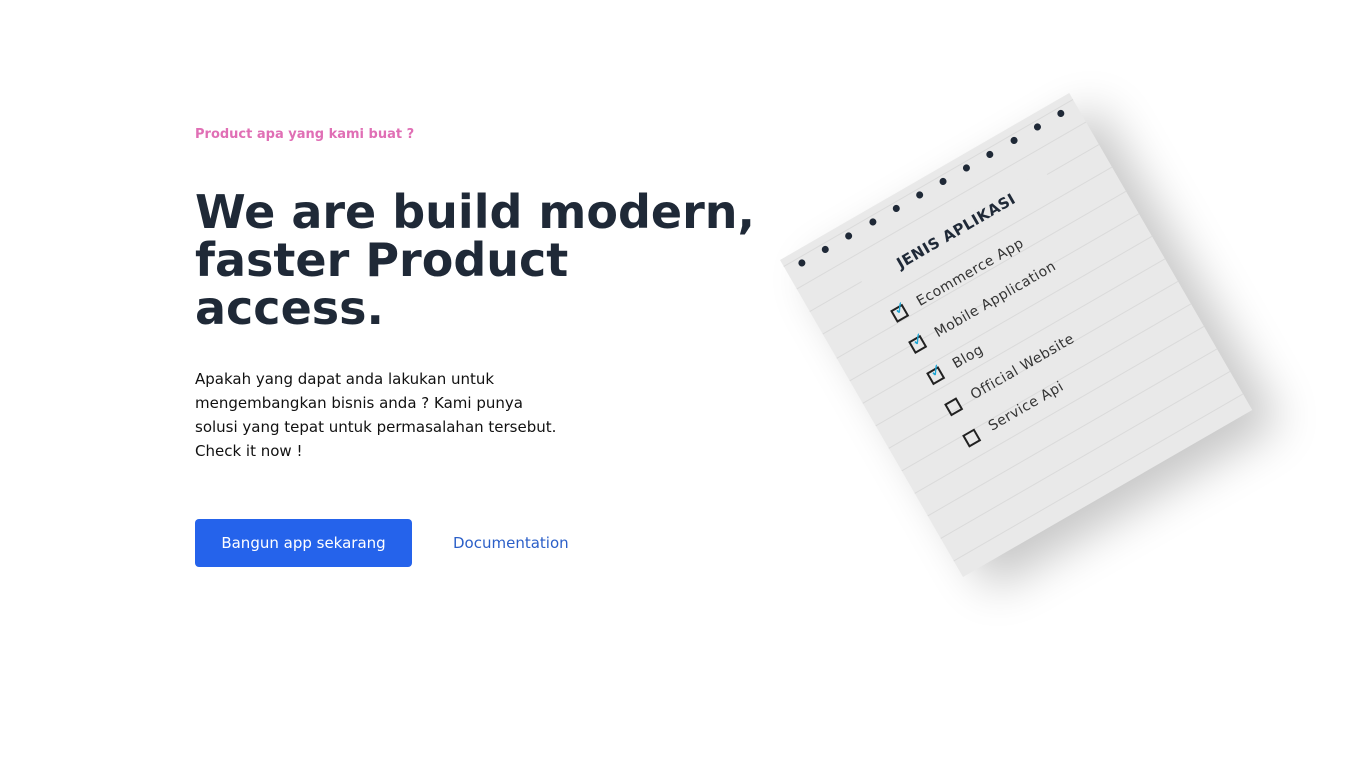 The height and width of the screenshot is (768, 1366). What do you see at coordinates (968, 357) in the screenshot?
I see `checklist-item-label: Blog` at bounding box center [968, 357].